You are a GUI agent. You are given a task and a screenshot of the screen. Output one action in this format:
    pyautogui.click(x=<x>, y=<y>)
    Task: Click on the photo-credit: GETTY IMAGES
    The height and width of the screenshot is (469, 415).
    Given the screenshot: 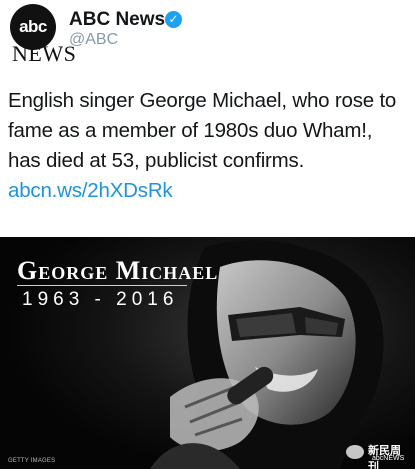 What is the action you would take?
    pyautogui.click(x=32, y=461)
    